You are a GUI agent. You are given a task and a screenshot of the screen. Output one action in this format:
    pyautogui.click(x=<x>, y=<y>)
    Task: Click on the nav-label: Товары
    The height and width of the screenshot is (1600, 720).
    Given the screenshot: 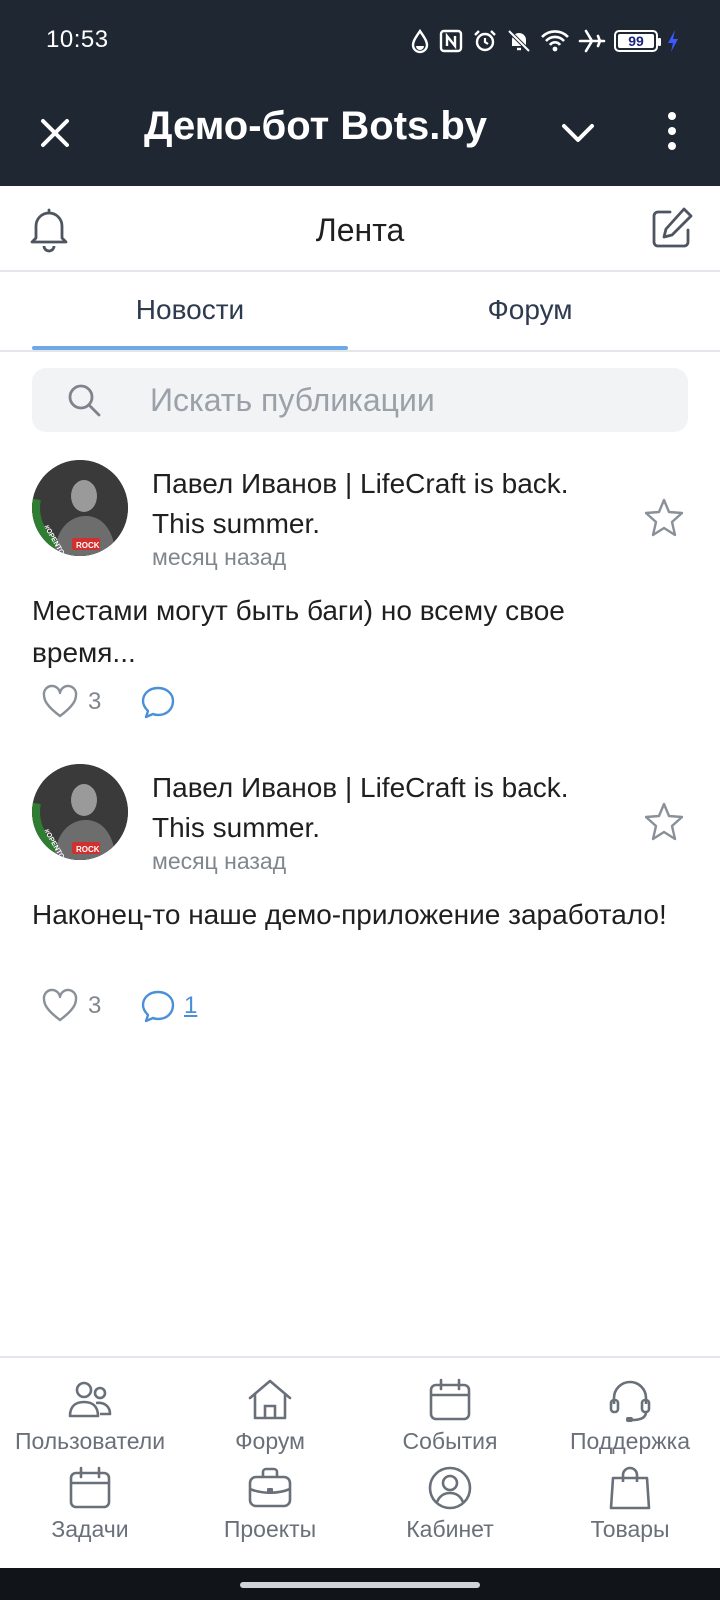 What is the action you would take?
    pyautogui.click(x=630, y=1529)
    